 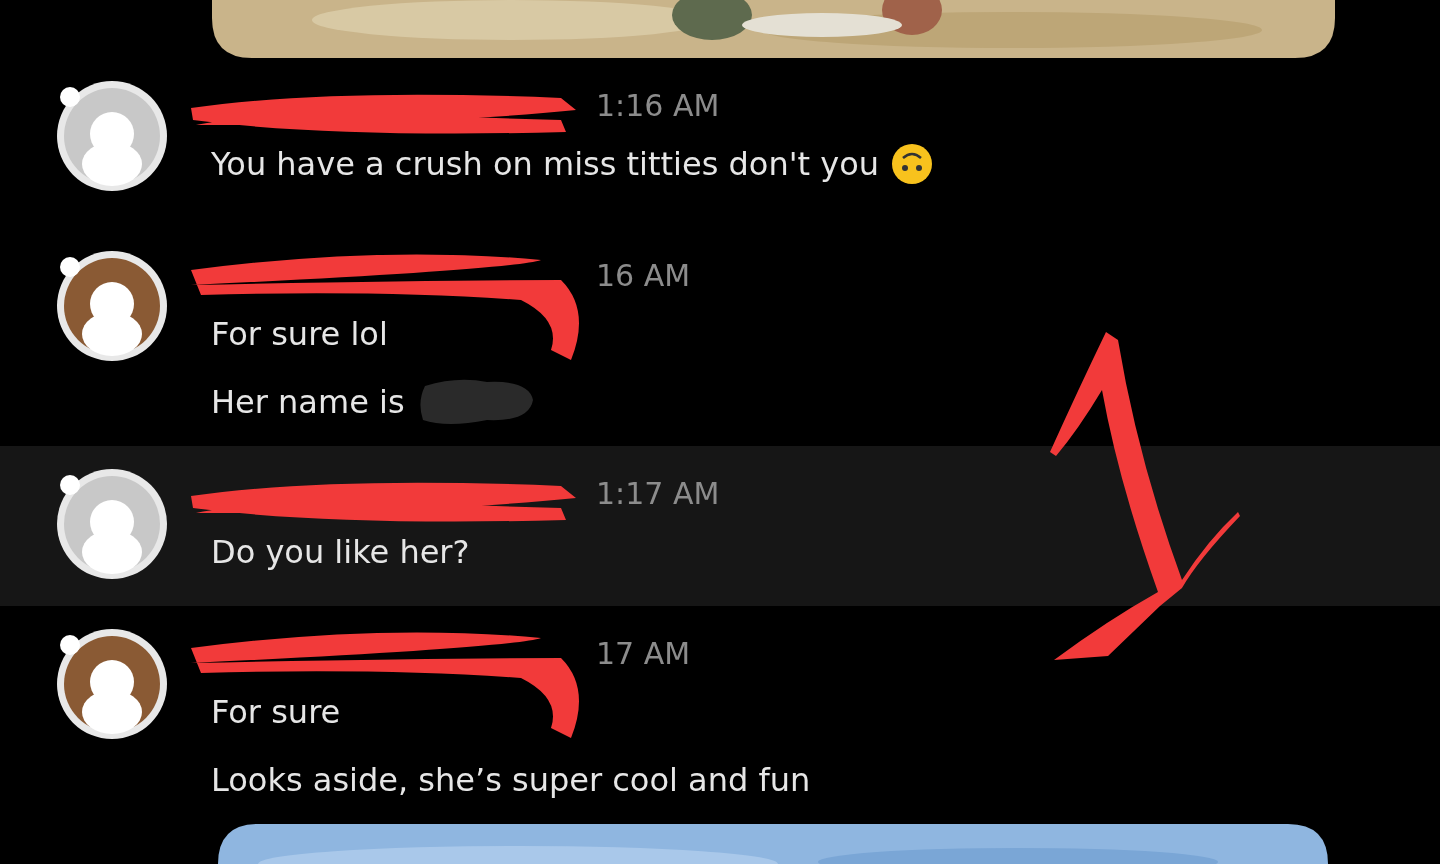 I want to click on message-time: 17 AM, so click(x=643, y=653).